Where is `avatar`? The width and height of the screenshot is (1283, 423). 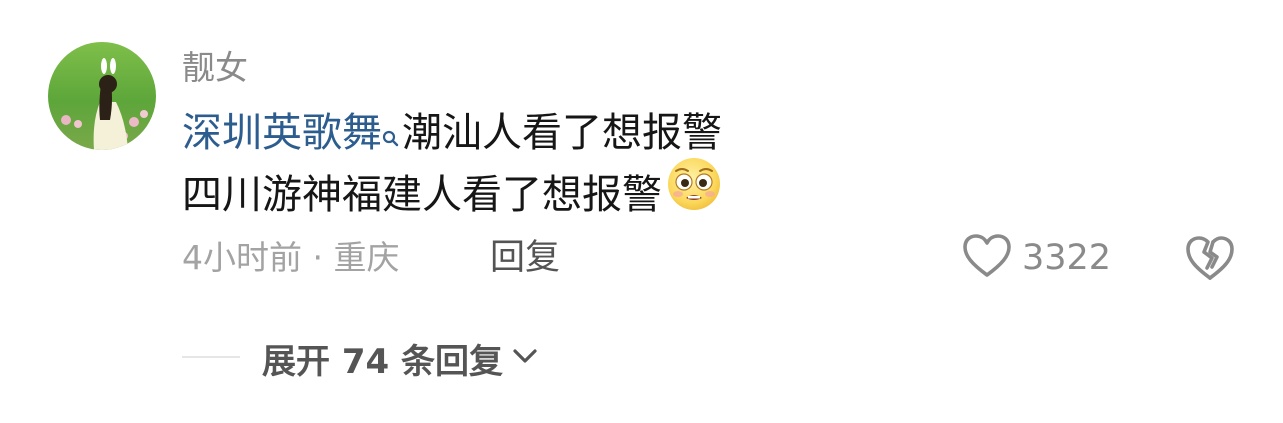 avatar is located at coordinates (102, 96).